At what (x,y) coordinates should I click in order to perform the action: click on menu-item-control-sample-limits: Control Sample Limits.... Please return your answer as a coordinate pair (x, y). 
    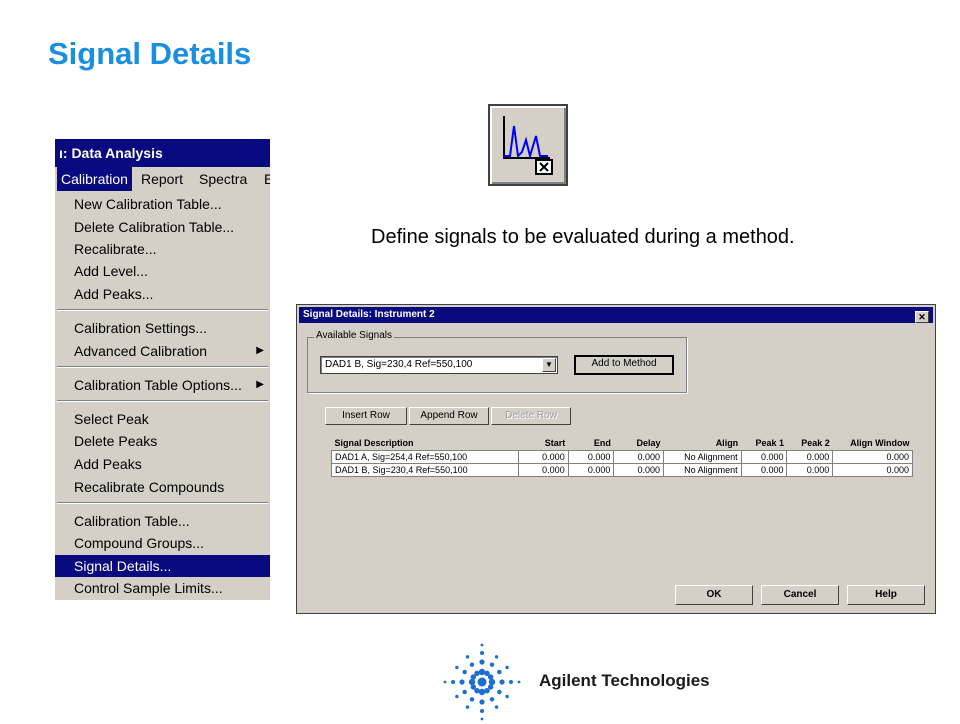
    Looking at the image, I should click on (162, 588).